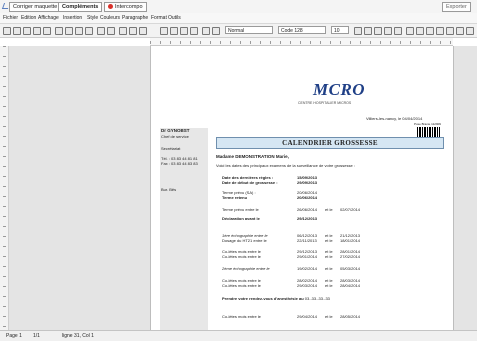 This screenshot has height=341, width=477. What do you see at coordinates (350, 240) in the screenshot?
I see `trisomy-date-to: 18/01/2014` at bounding box center [350, 240].